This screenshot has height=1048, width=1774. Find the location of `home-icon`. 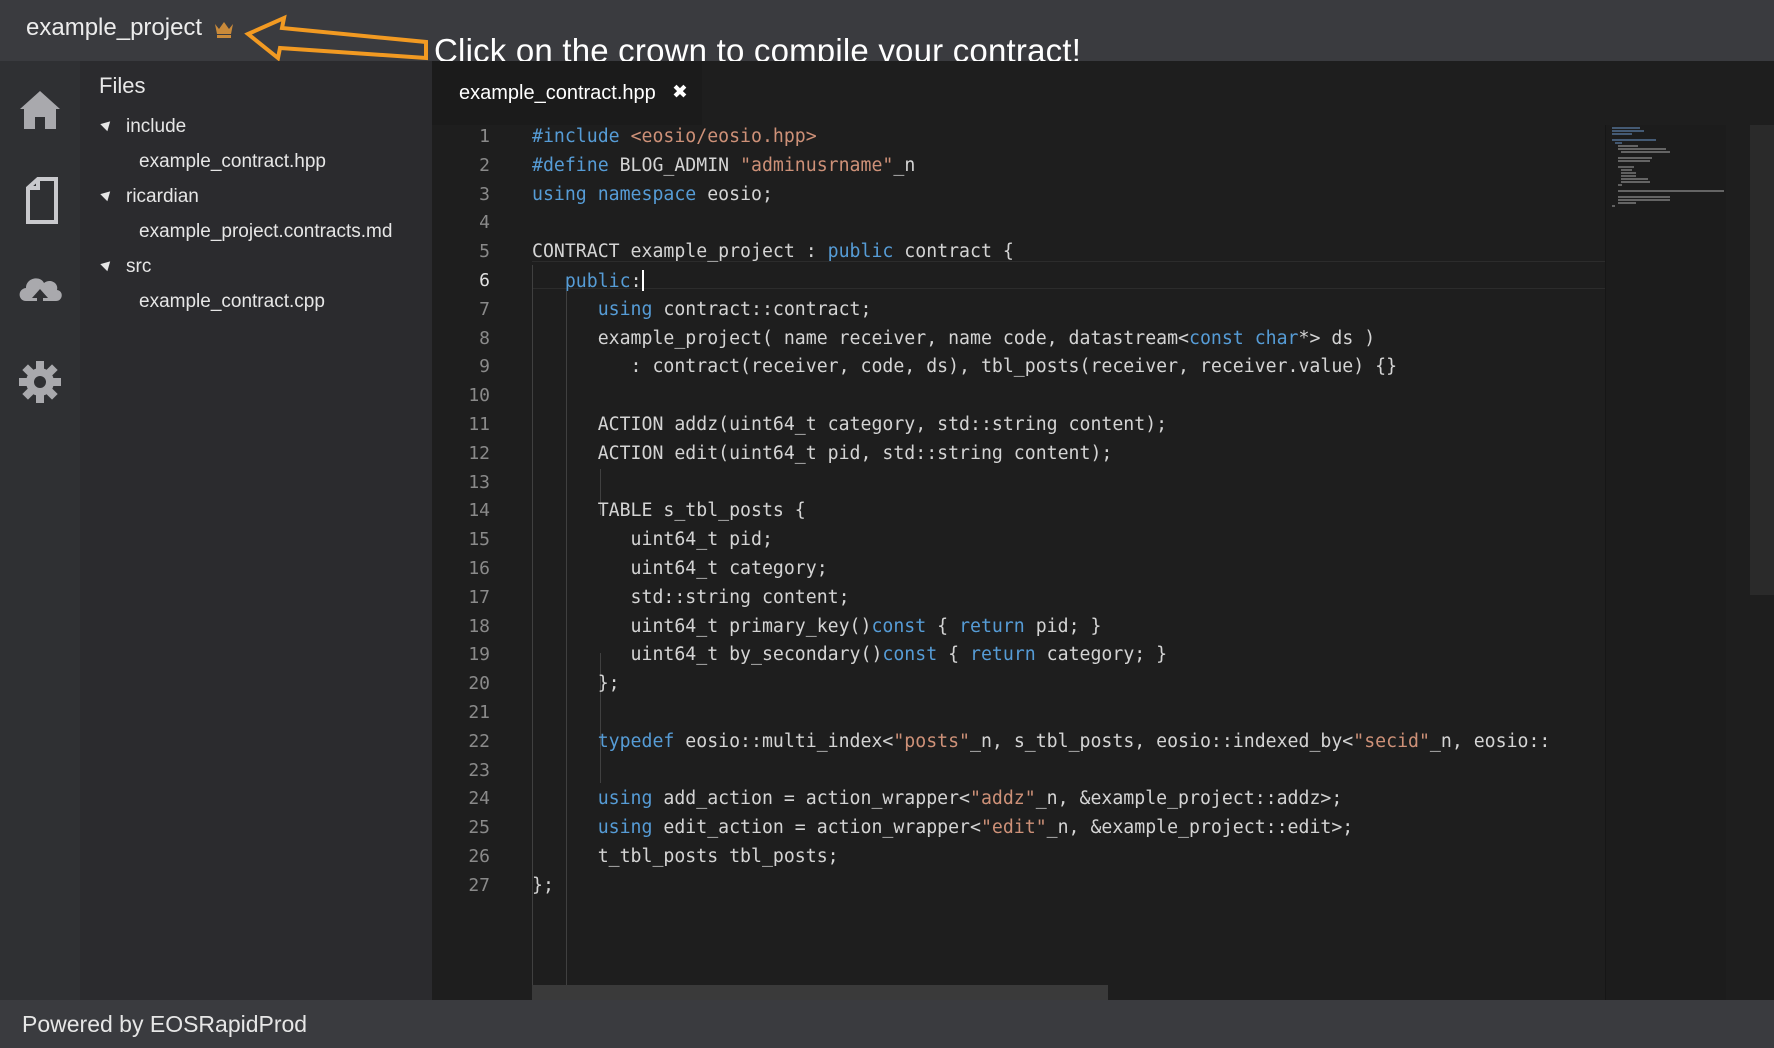

home-icon is located at coordinates (40, 109).